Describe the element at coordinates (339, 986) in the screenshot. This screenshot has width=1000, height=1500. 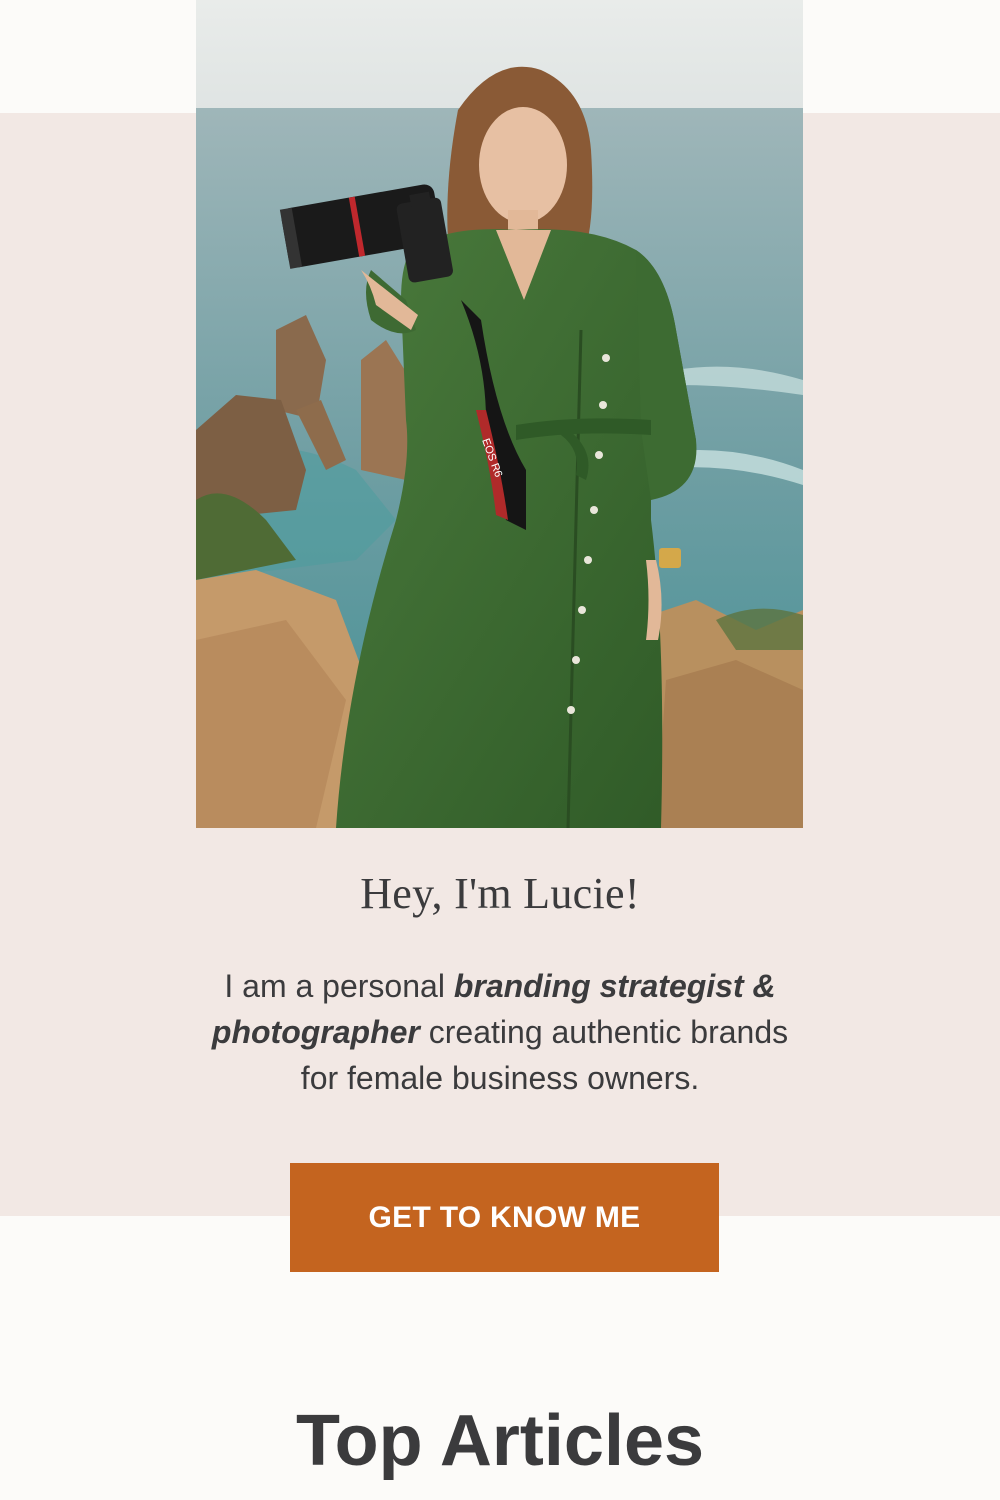
I see `bio-text-intro: I am a personal` at that location.